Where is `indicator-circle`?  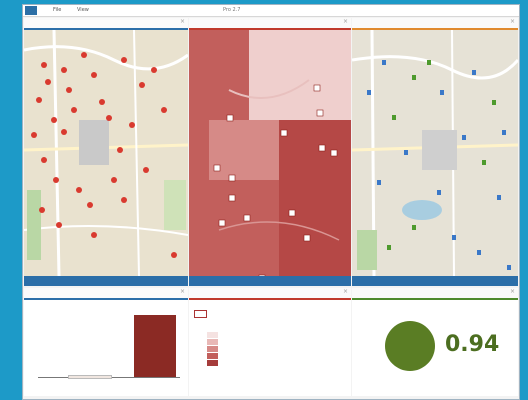 indicator-circle is located at coordinates (410, 346).